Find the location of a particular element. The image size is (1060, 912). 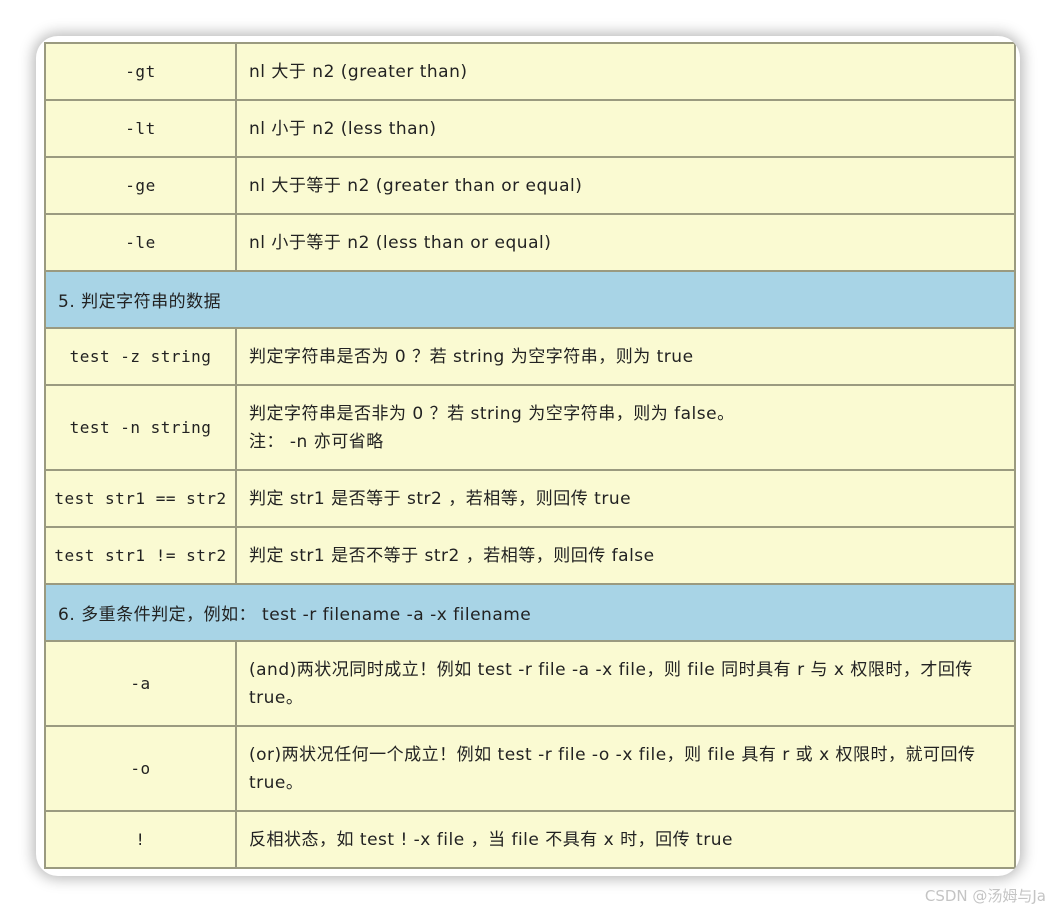

operator-cell: -o is located at coordinates (140, 768).